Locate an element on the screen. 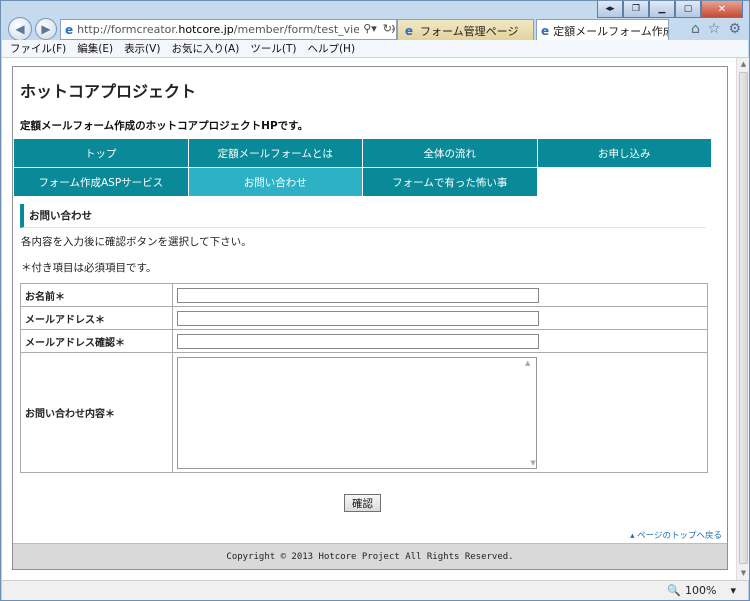 This screenshot has height=601, width=750. browser-right-icons: ⌂ ☆ ⚙ is located at coordinates (716, 29).